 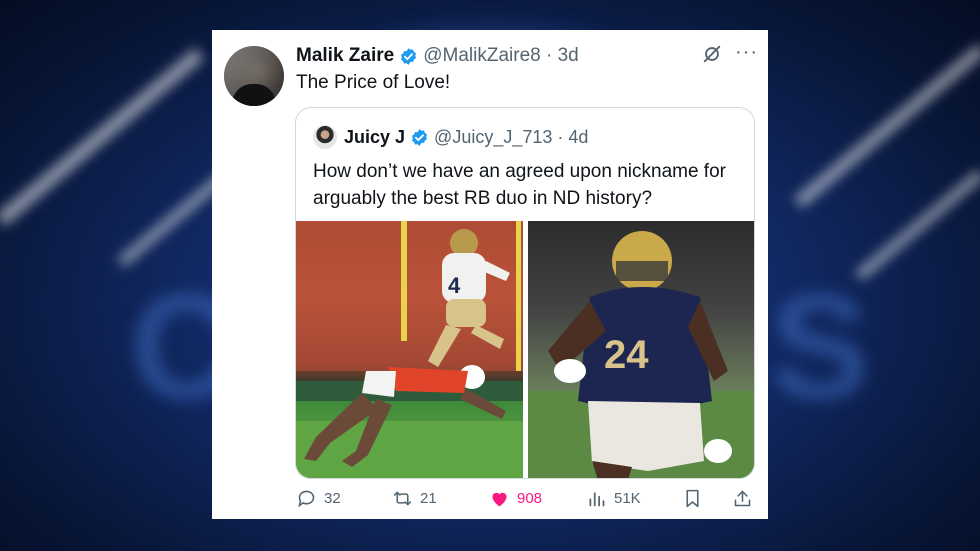 What do you see at coordinates (499, 499) in the screenshot?
I see `like-icon` at bounding box center [499, 499].